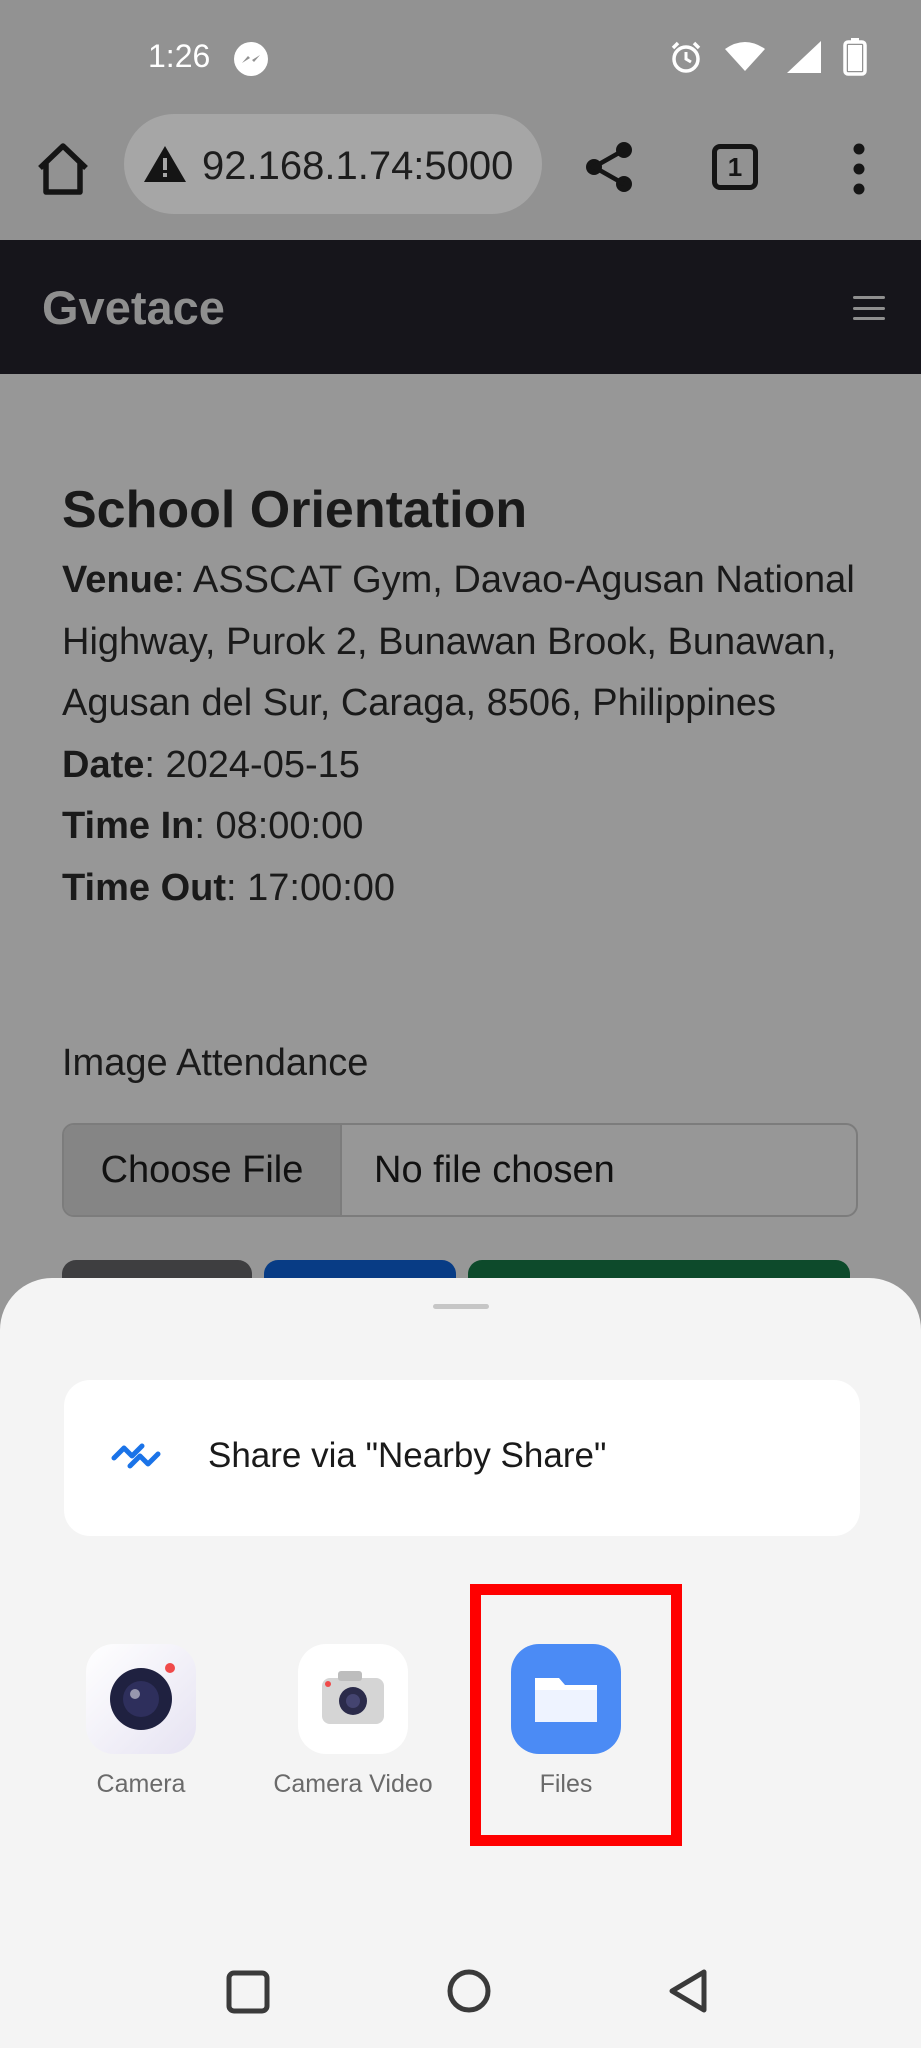 This screenshot has height=2048, width=921. I want to click on image-attendance-label: Image Attendance, so click(215, 1063).